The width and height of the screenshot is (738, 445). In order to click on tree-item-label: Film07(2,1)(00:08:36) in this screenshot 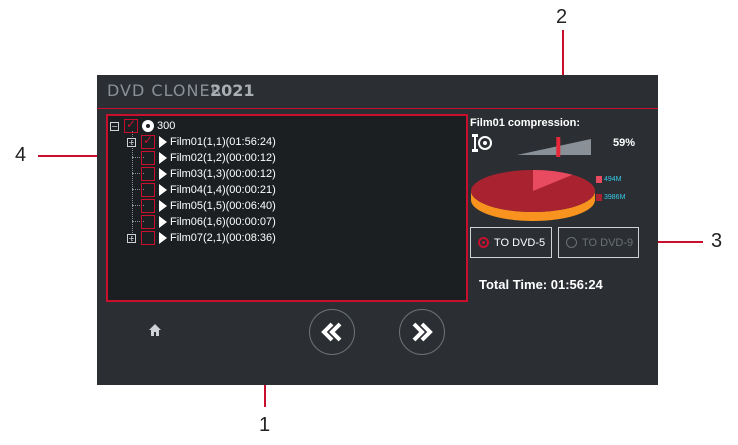, I will do `click(223, 238)`.